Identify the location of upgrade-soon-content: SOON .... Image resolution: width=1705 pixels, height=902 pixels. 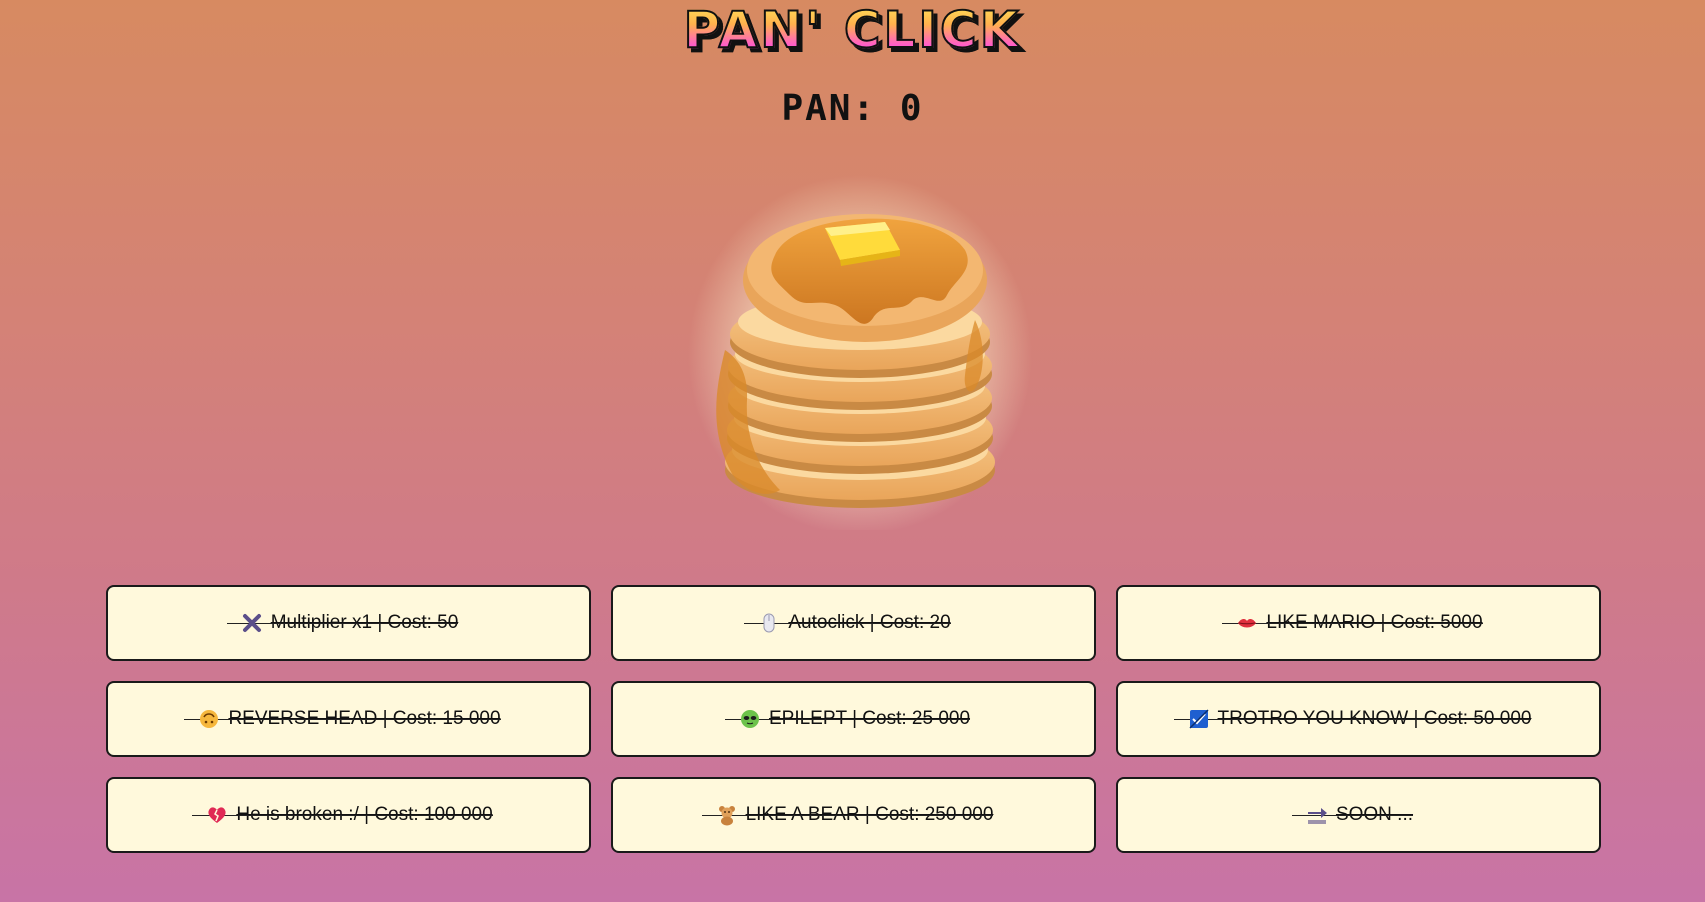
(1352, 815).